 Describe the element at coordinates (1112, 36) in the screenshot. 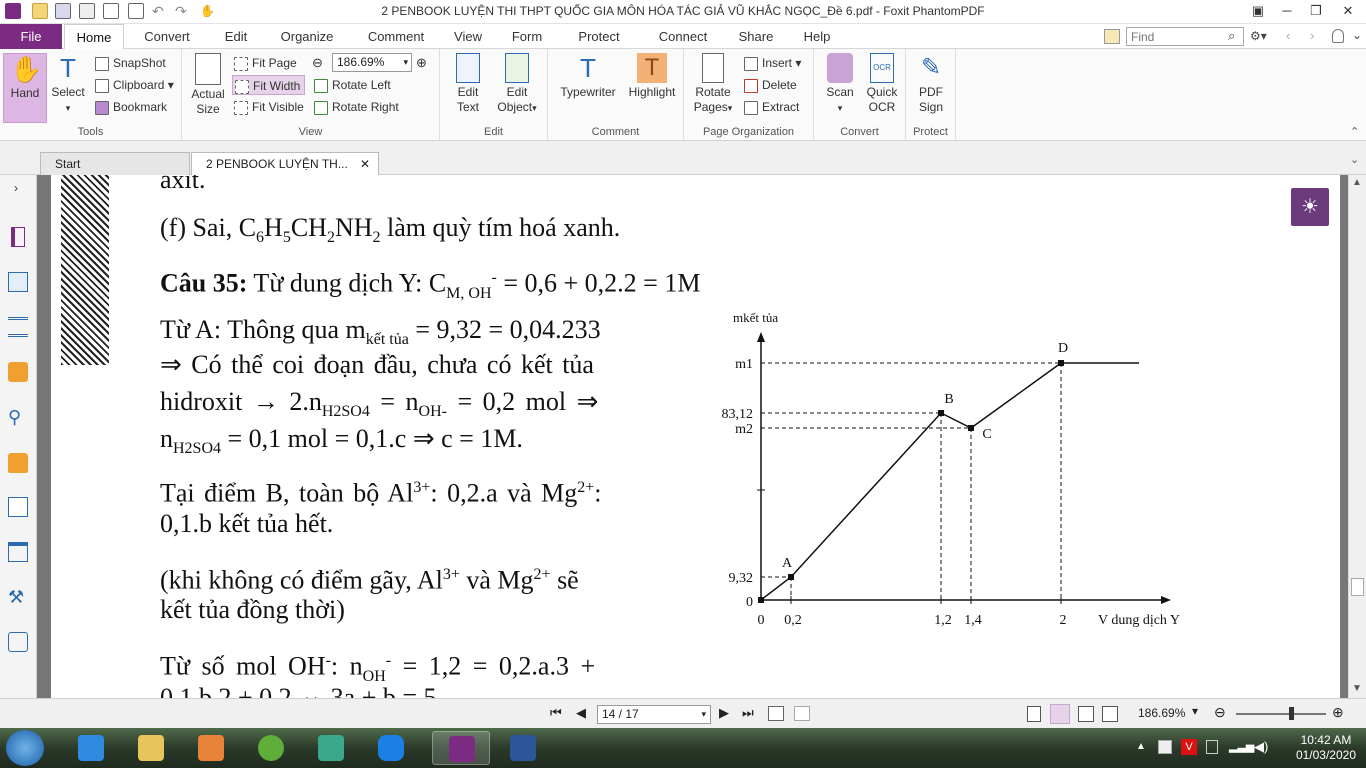

I see `find-options-icon` at that location.